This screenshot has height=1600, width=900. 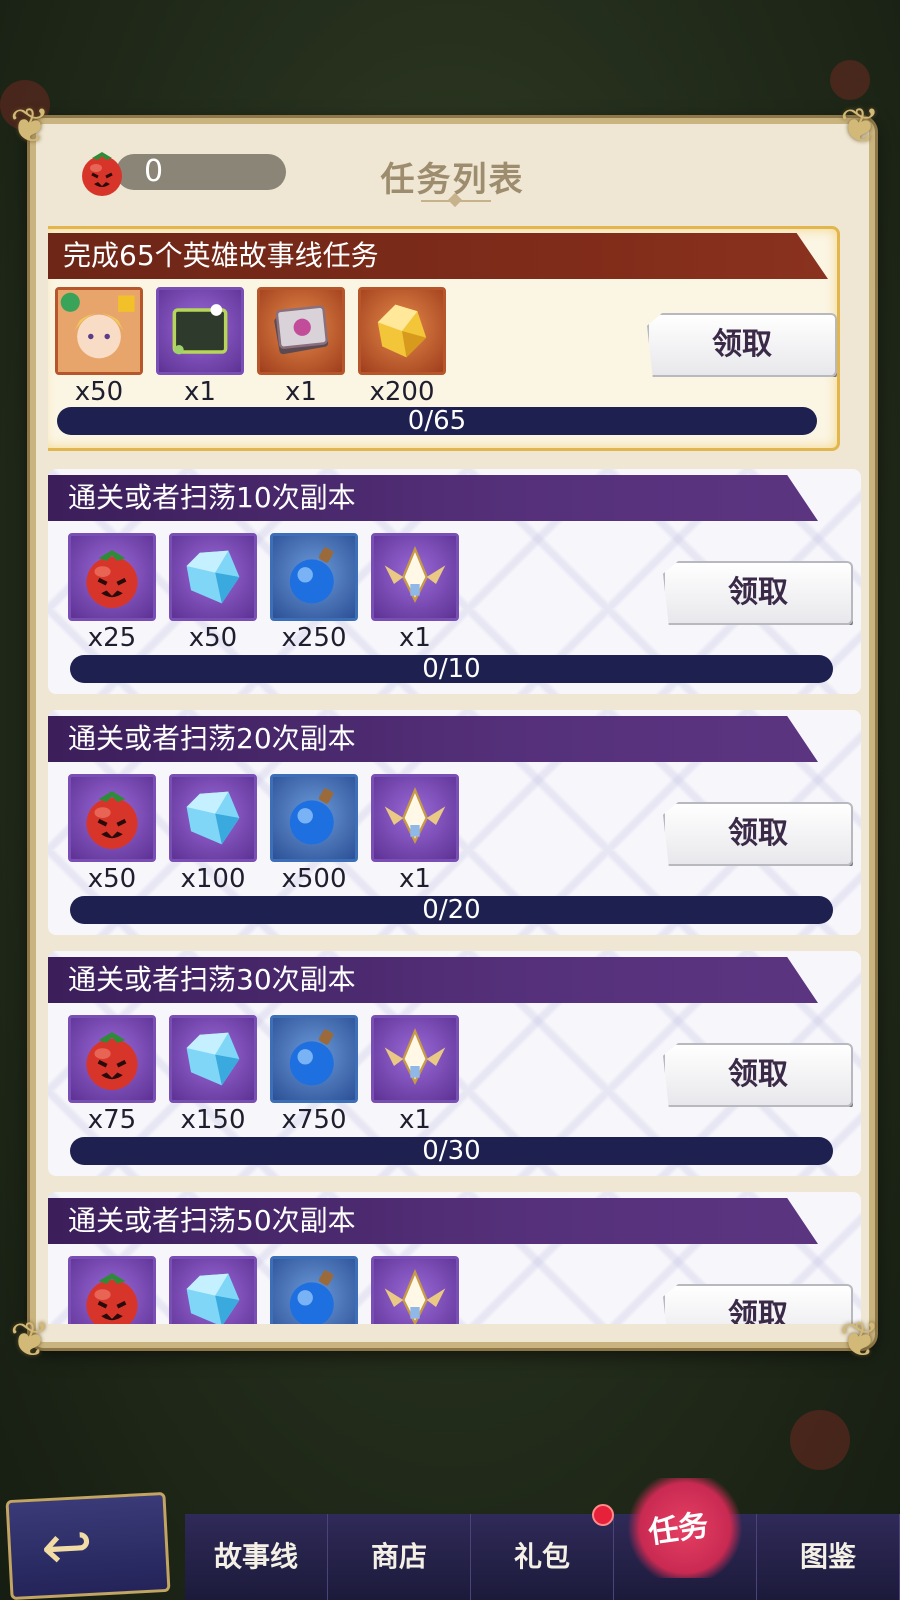 What do you see at coordinates (451, 910) in the screenshot?
I see `progress-bar: 0/20` at bounding box center [451, 910].